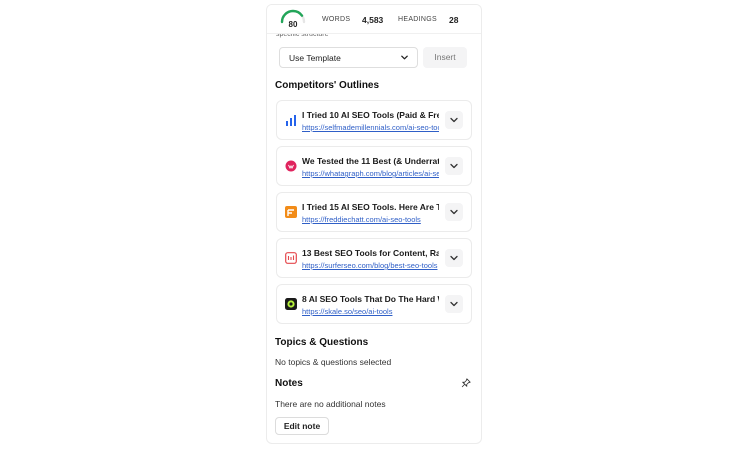 The width and height of the screenshot is (750, 450). Describe the element at coordinates (370, 219) in the screenshot. I see `competitor-url-link: https://freddiechatt.com/ai-seo-tools` at that location.